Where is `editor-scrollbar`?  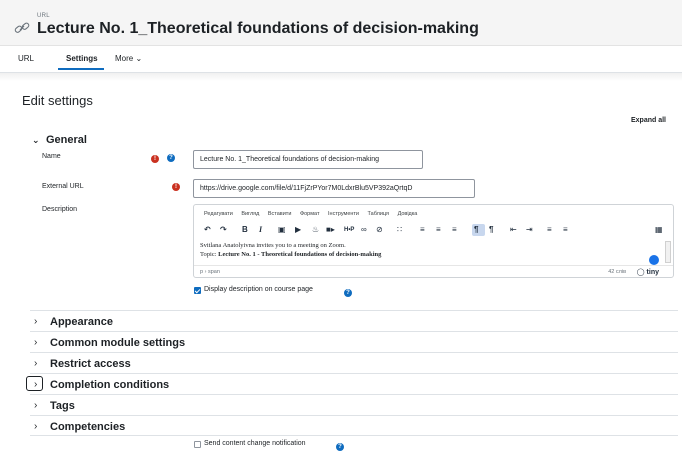
editor-scrollbar is located at coordinates (668, 252).